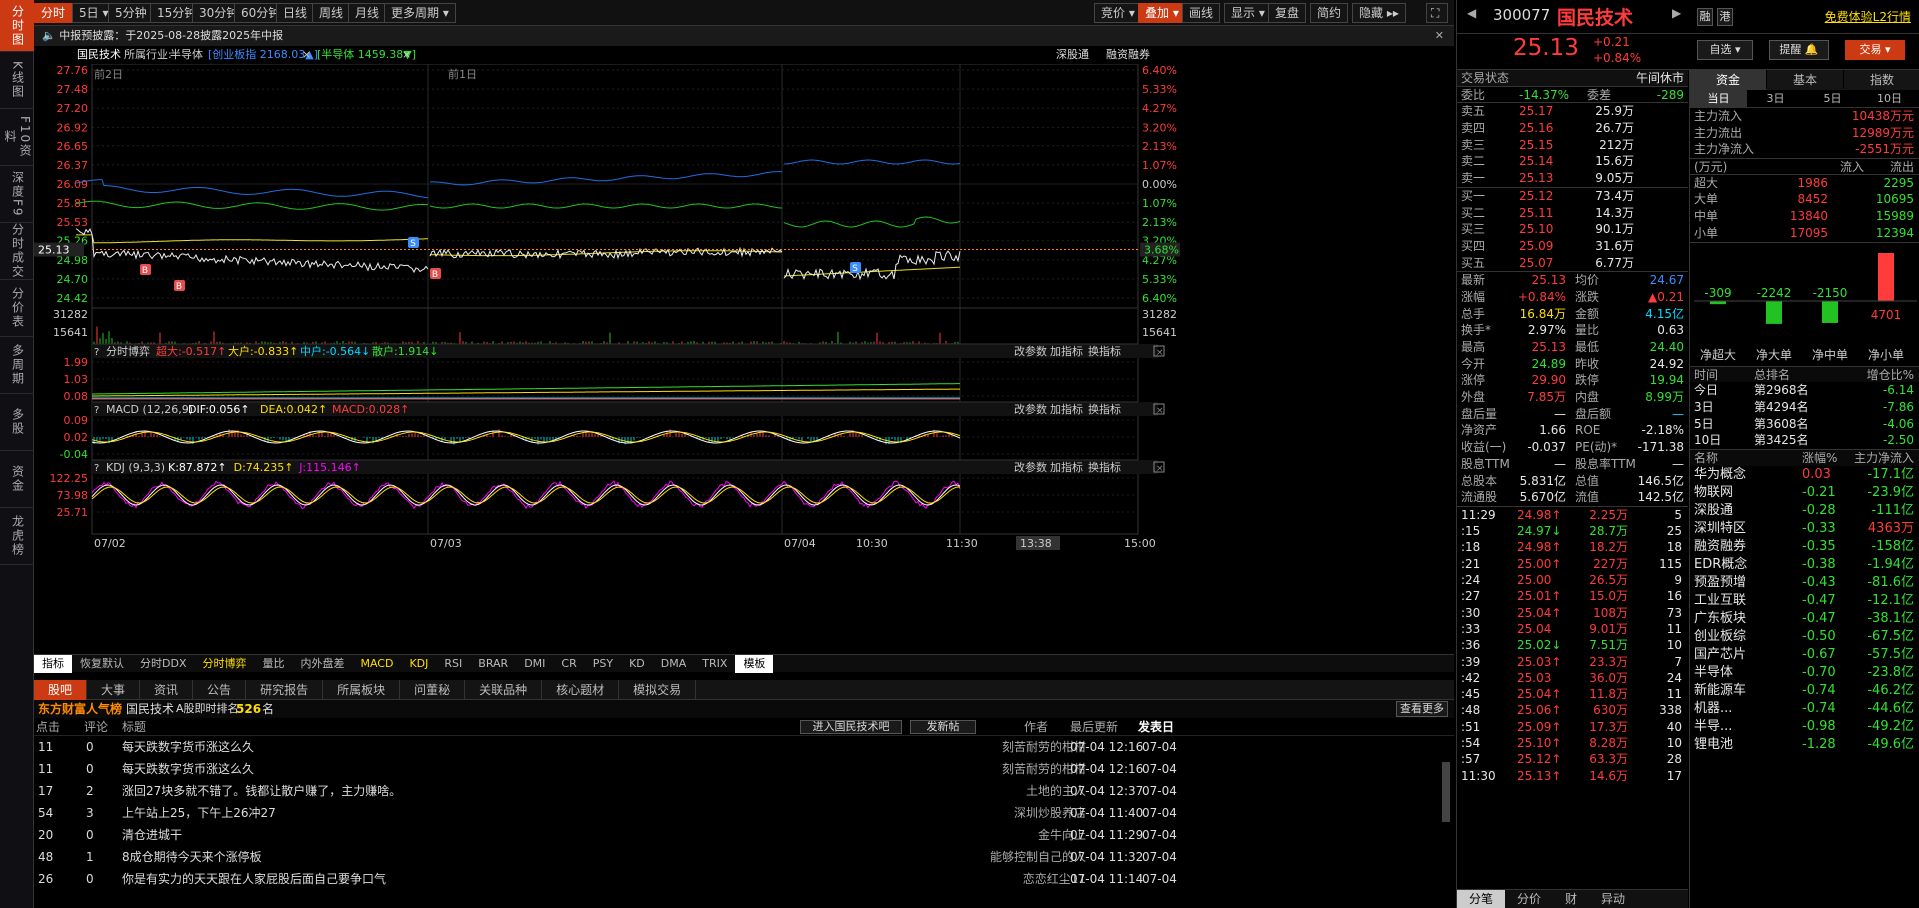 The width and height of the screenshot is (1919, 908). Describe the element at coordinates (1571, 899) in the screenshot. I see `tick-tab-2: 财` at that location.